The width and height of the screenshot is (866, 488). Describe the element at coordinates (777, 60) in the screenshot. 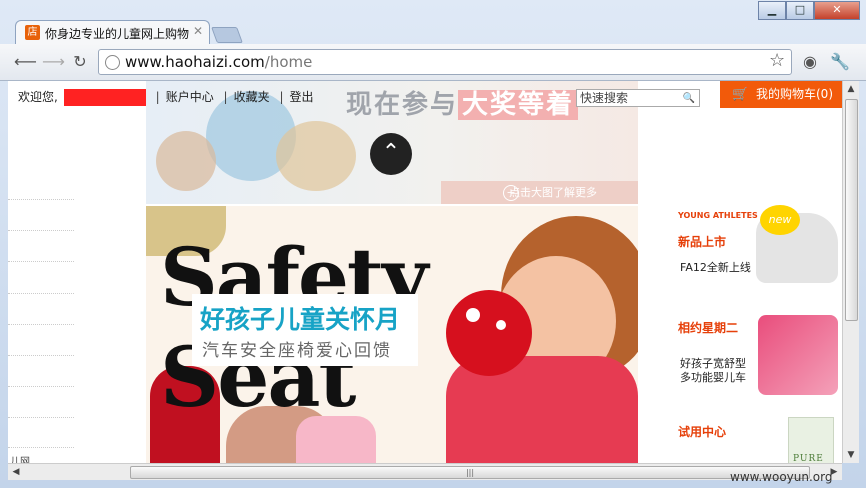

I see `bookmark-star-icon: ☆` at that location.